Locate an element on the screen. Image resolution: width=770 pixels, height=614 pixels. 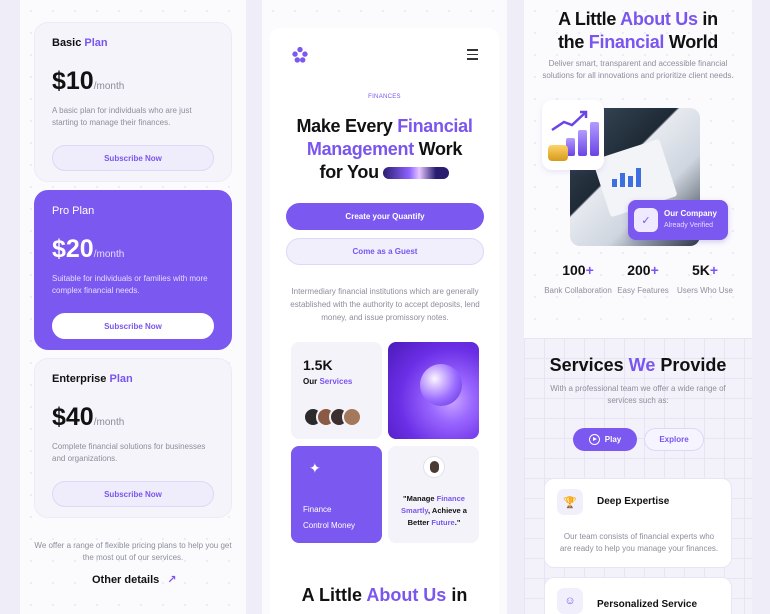
plan-price: $10/month is located at coordinates (88, 81).